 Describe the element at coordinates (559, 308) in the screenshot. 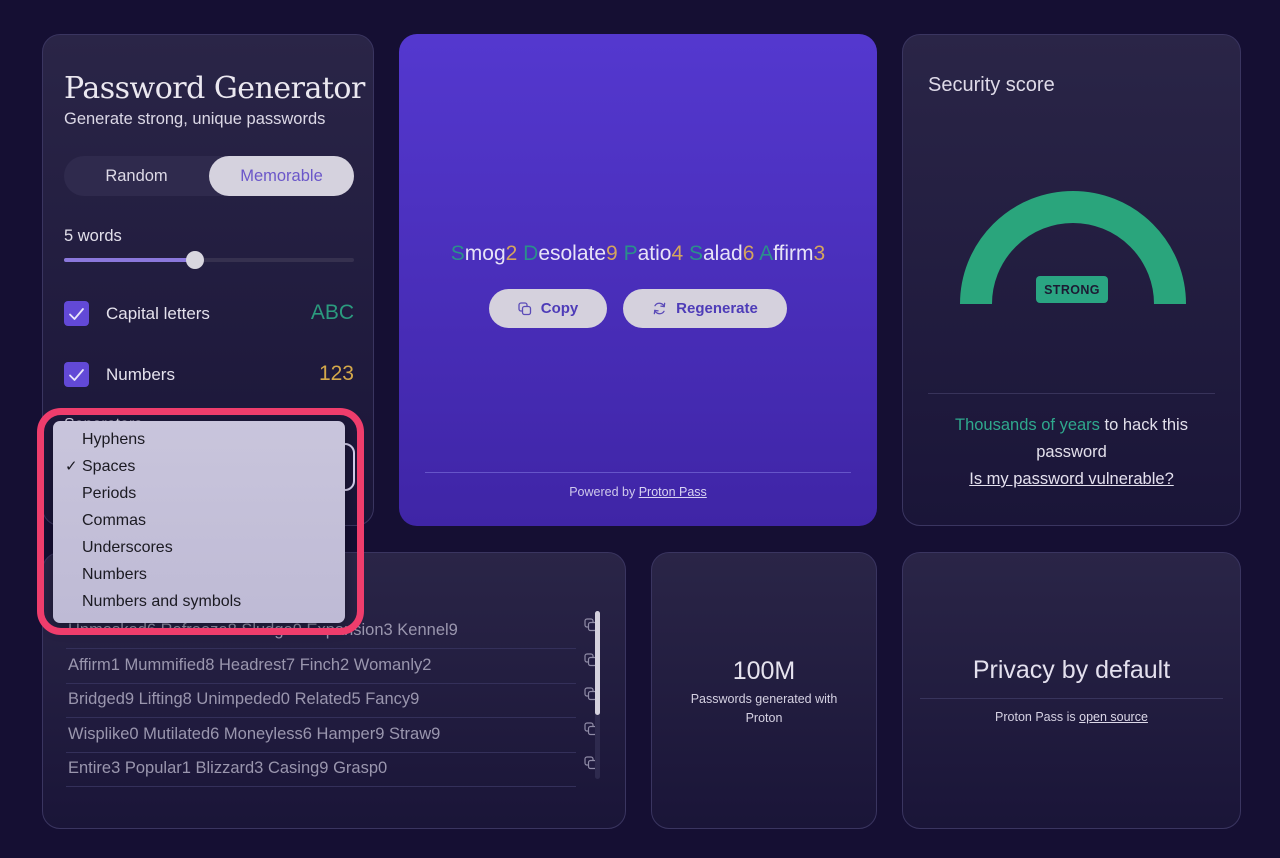

I see `copy-label: Copy` at that location.